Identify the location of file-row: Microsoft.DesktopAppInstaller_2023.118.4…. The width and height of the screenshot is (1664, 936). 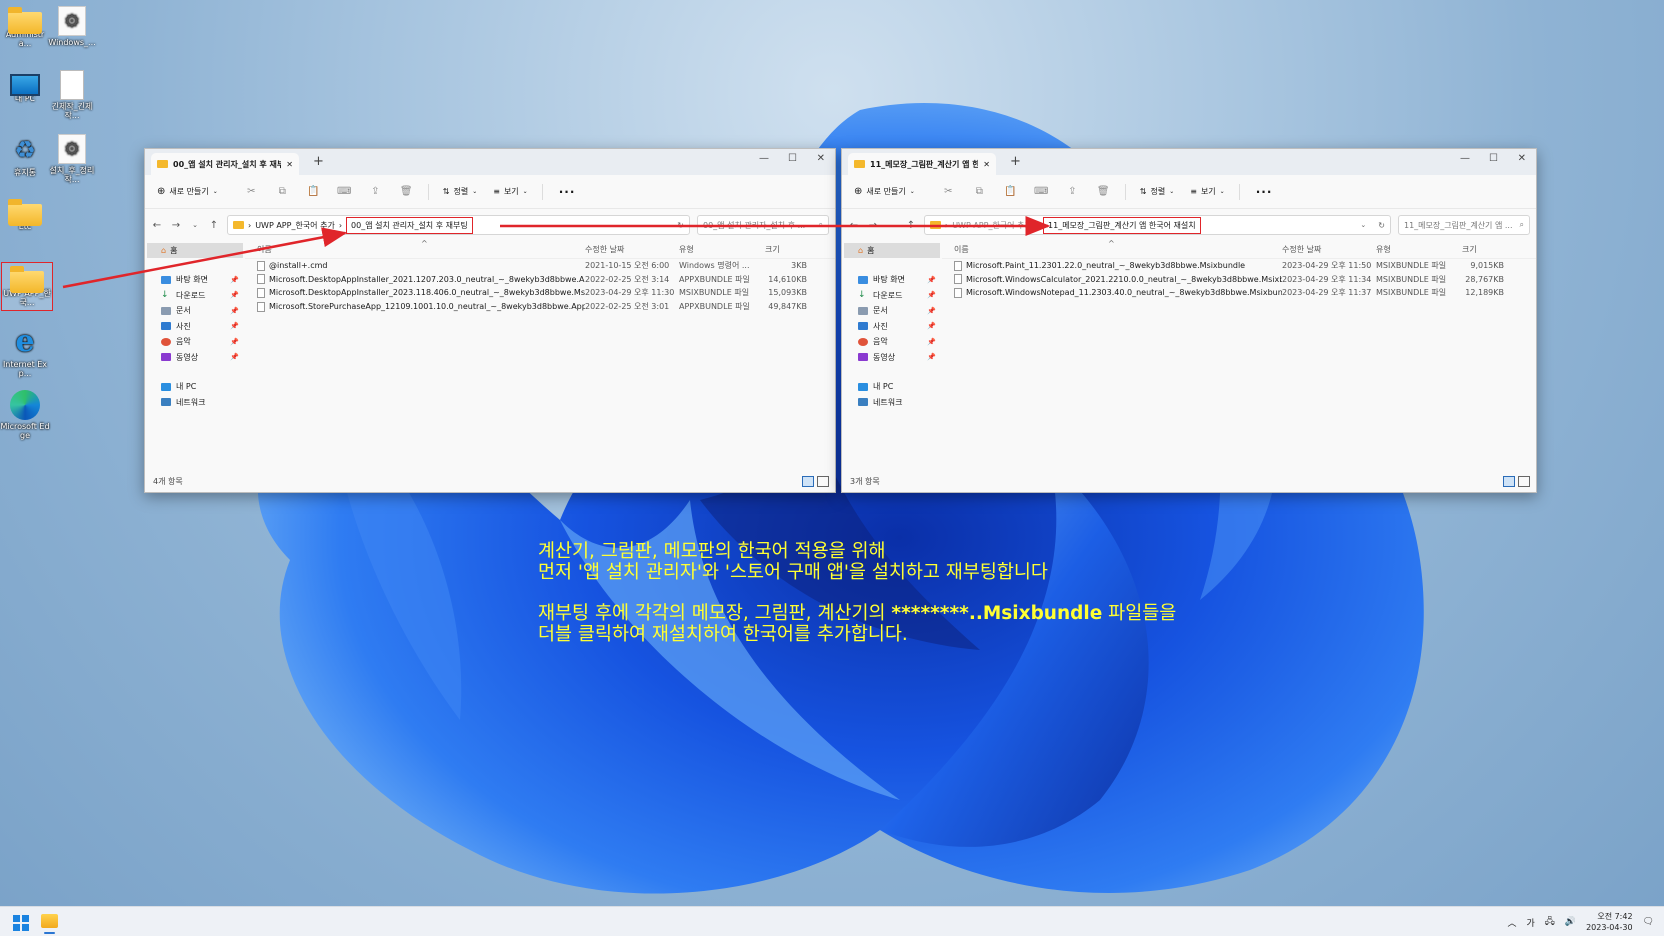
(540, 293).